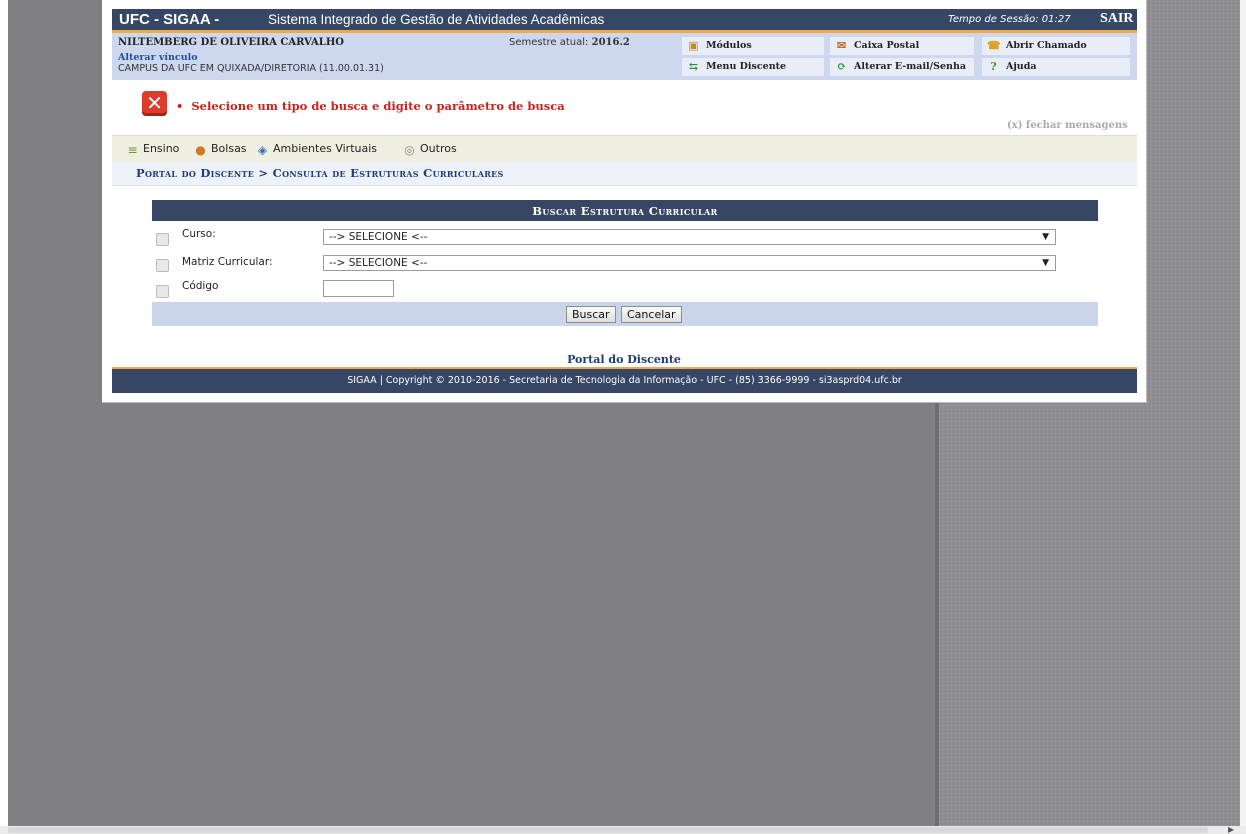 This screenshot has height=834, width=1246. I want to click on logout-button: SAIR, so click(1116, 19).